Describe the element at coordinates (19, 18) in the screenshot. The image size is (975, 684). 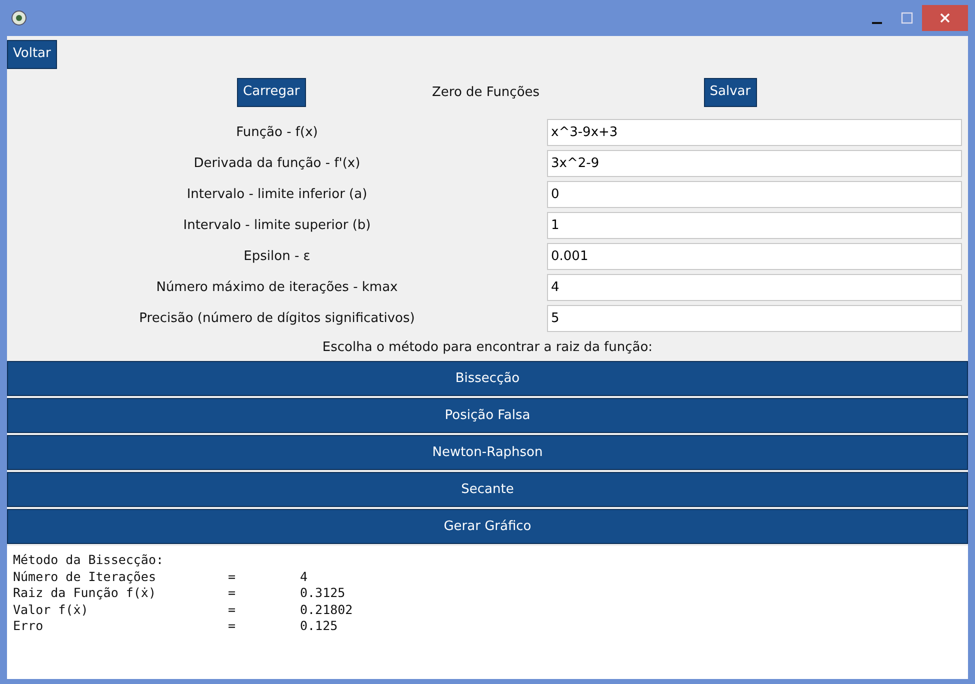
I see `app-icon` at that location.